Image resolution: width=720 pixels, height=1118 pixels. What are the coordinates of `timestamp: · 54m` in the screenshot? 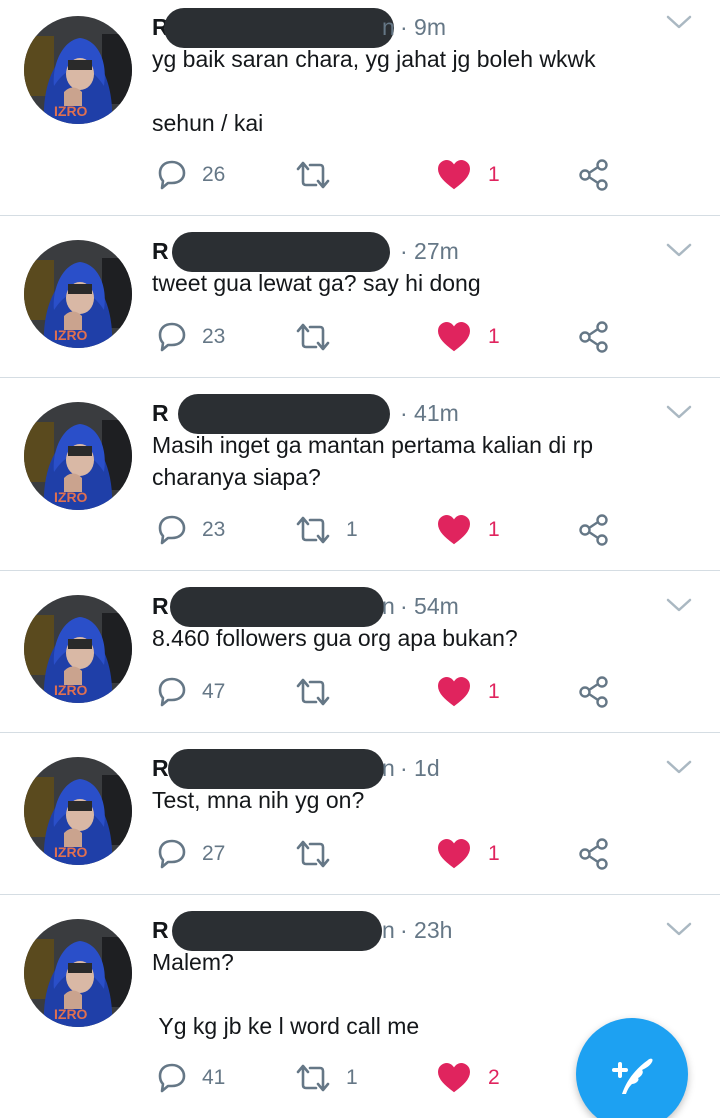 It's located at (429, 606).